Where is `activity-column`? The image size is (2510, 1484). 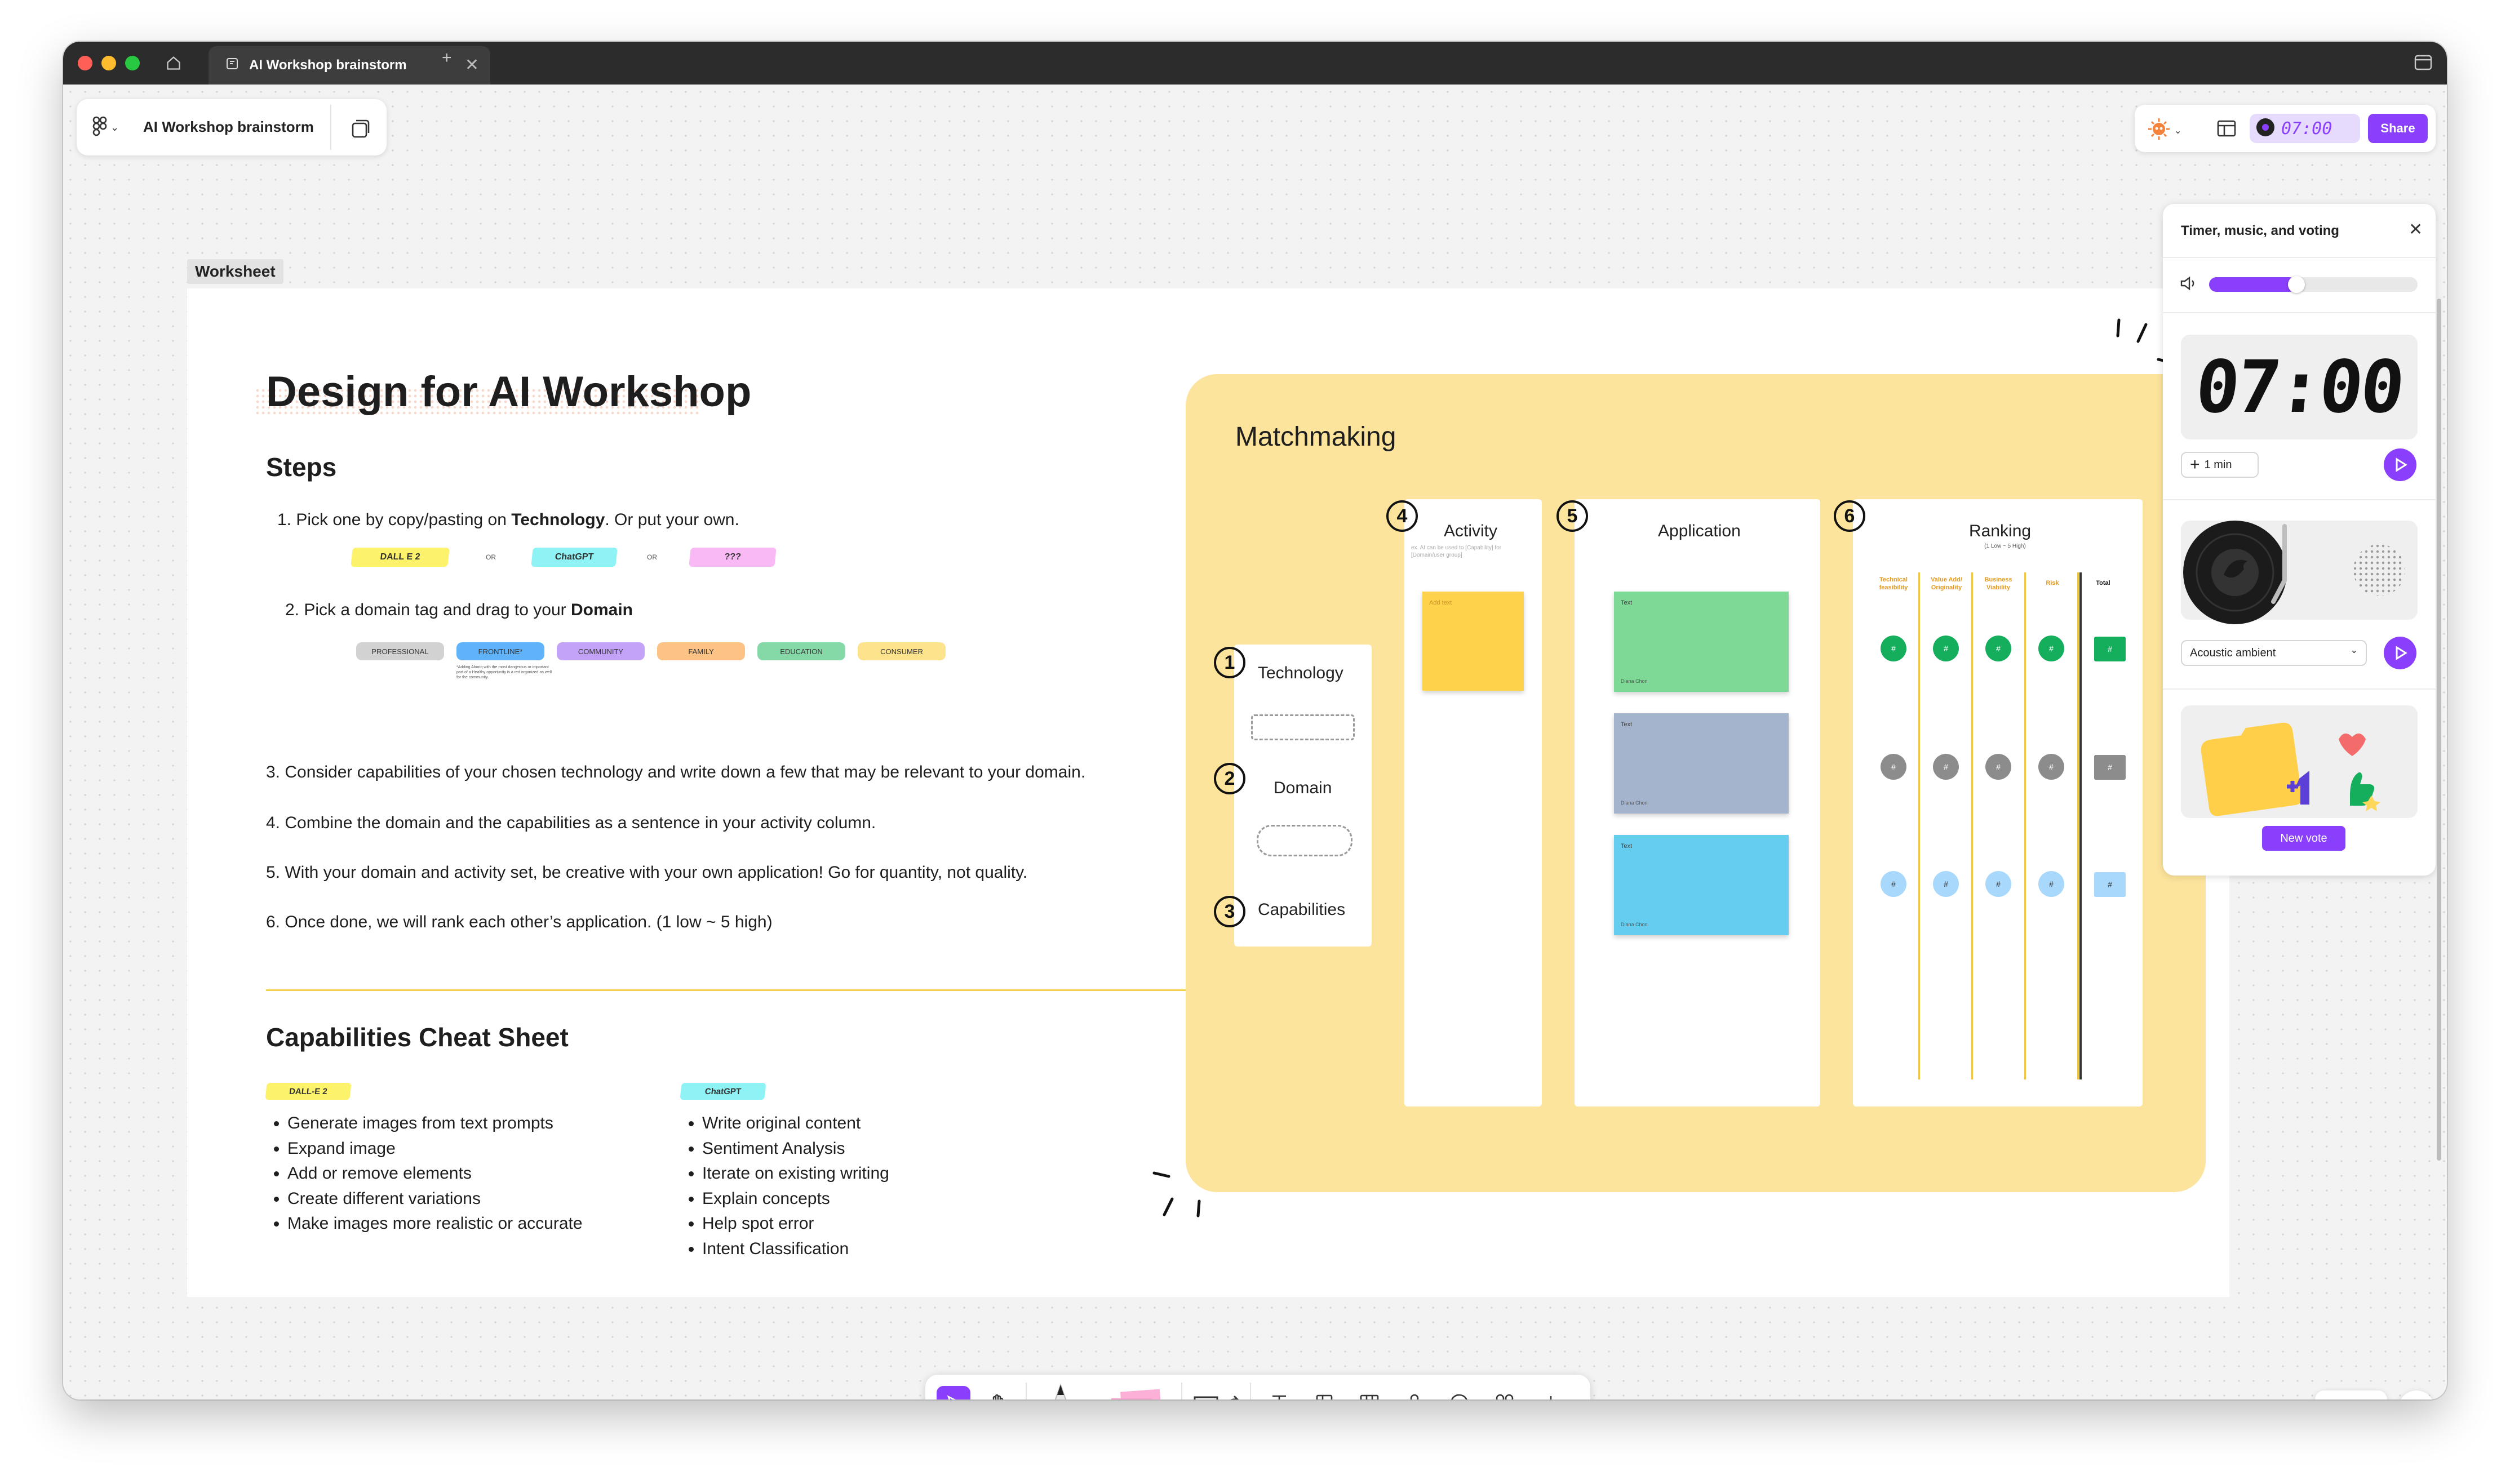 activity-column is located at coordinates (1473, 803).